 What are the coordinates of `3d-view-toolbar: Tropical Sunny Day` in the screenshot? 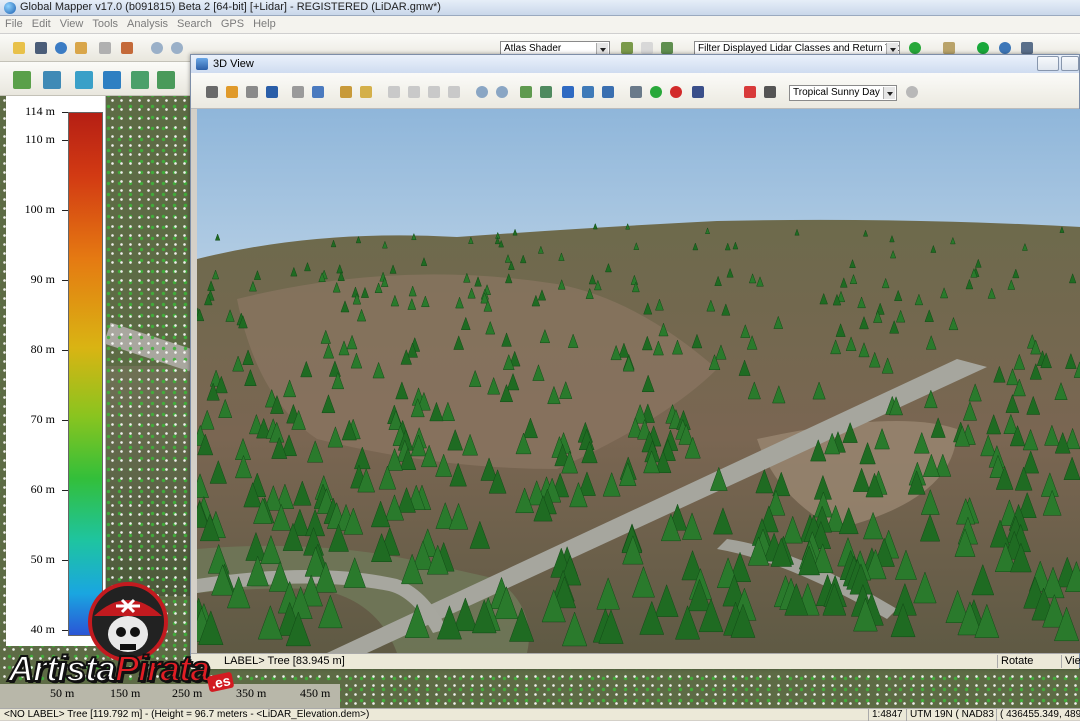 It's located at (635, 91).